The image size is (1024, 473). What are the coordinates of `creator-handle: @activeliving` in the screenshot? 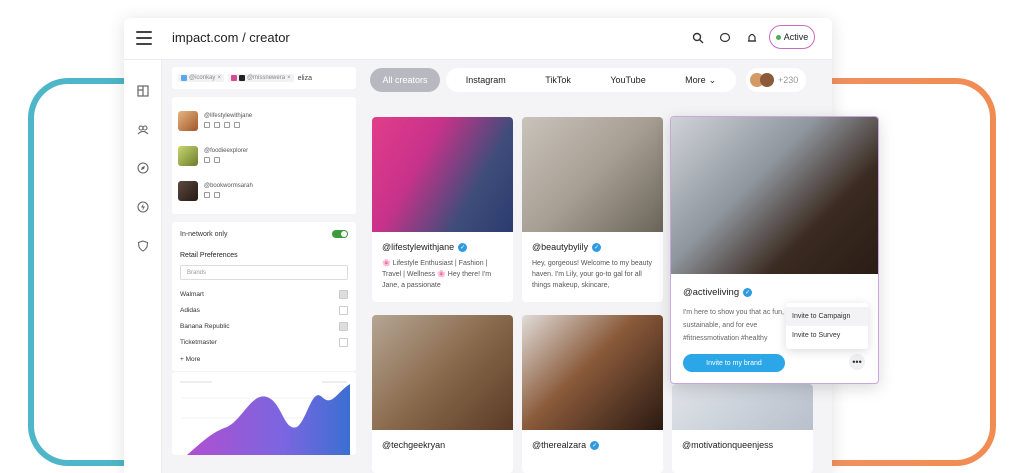 It's located at (711, 292).